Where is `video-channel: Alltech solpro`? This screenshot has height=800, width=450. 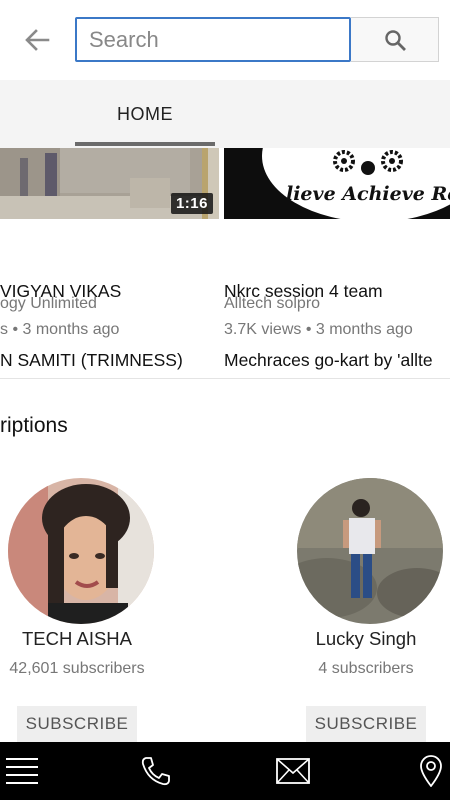 video-channel: Alltech solpro is located at coordinates (337, 304).